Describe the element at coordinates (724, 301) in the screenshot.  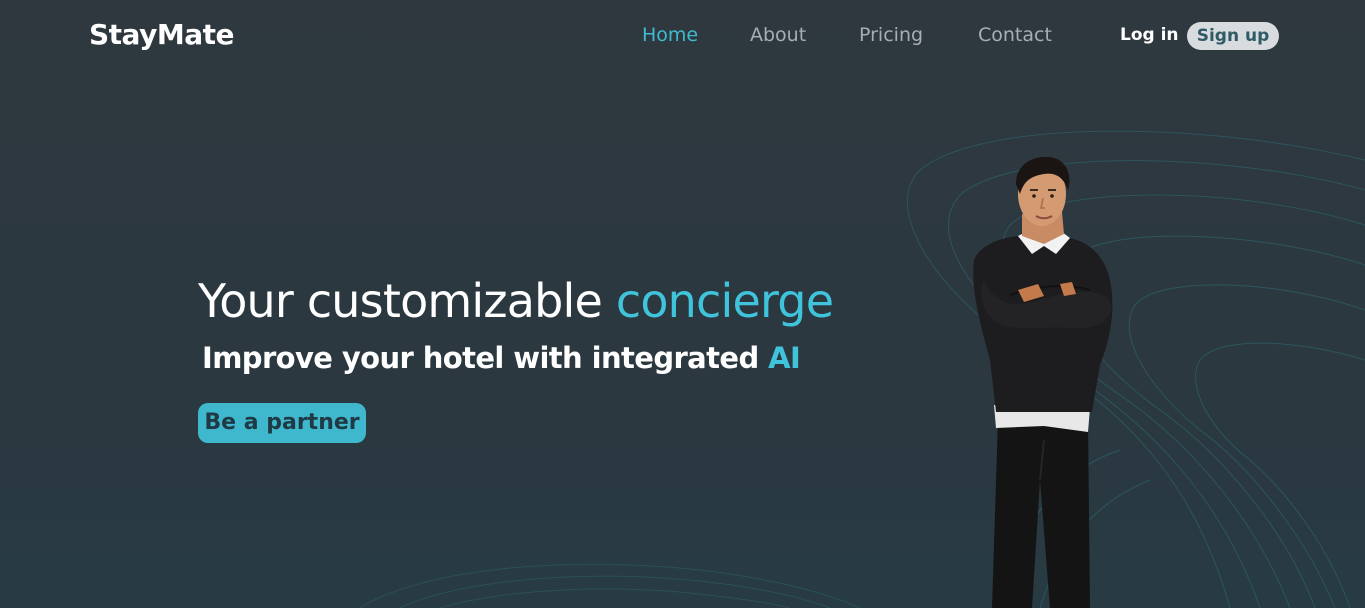
I see `hero-title-accent: concierge` at that location.